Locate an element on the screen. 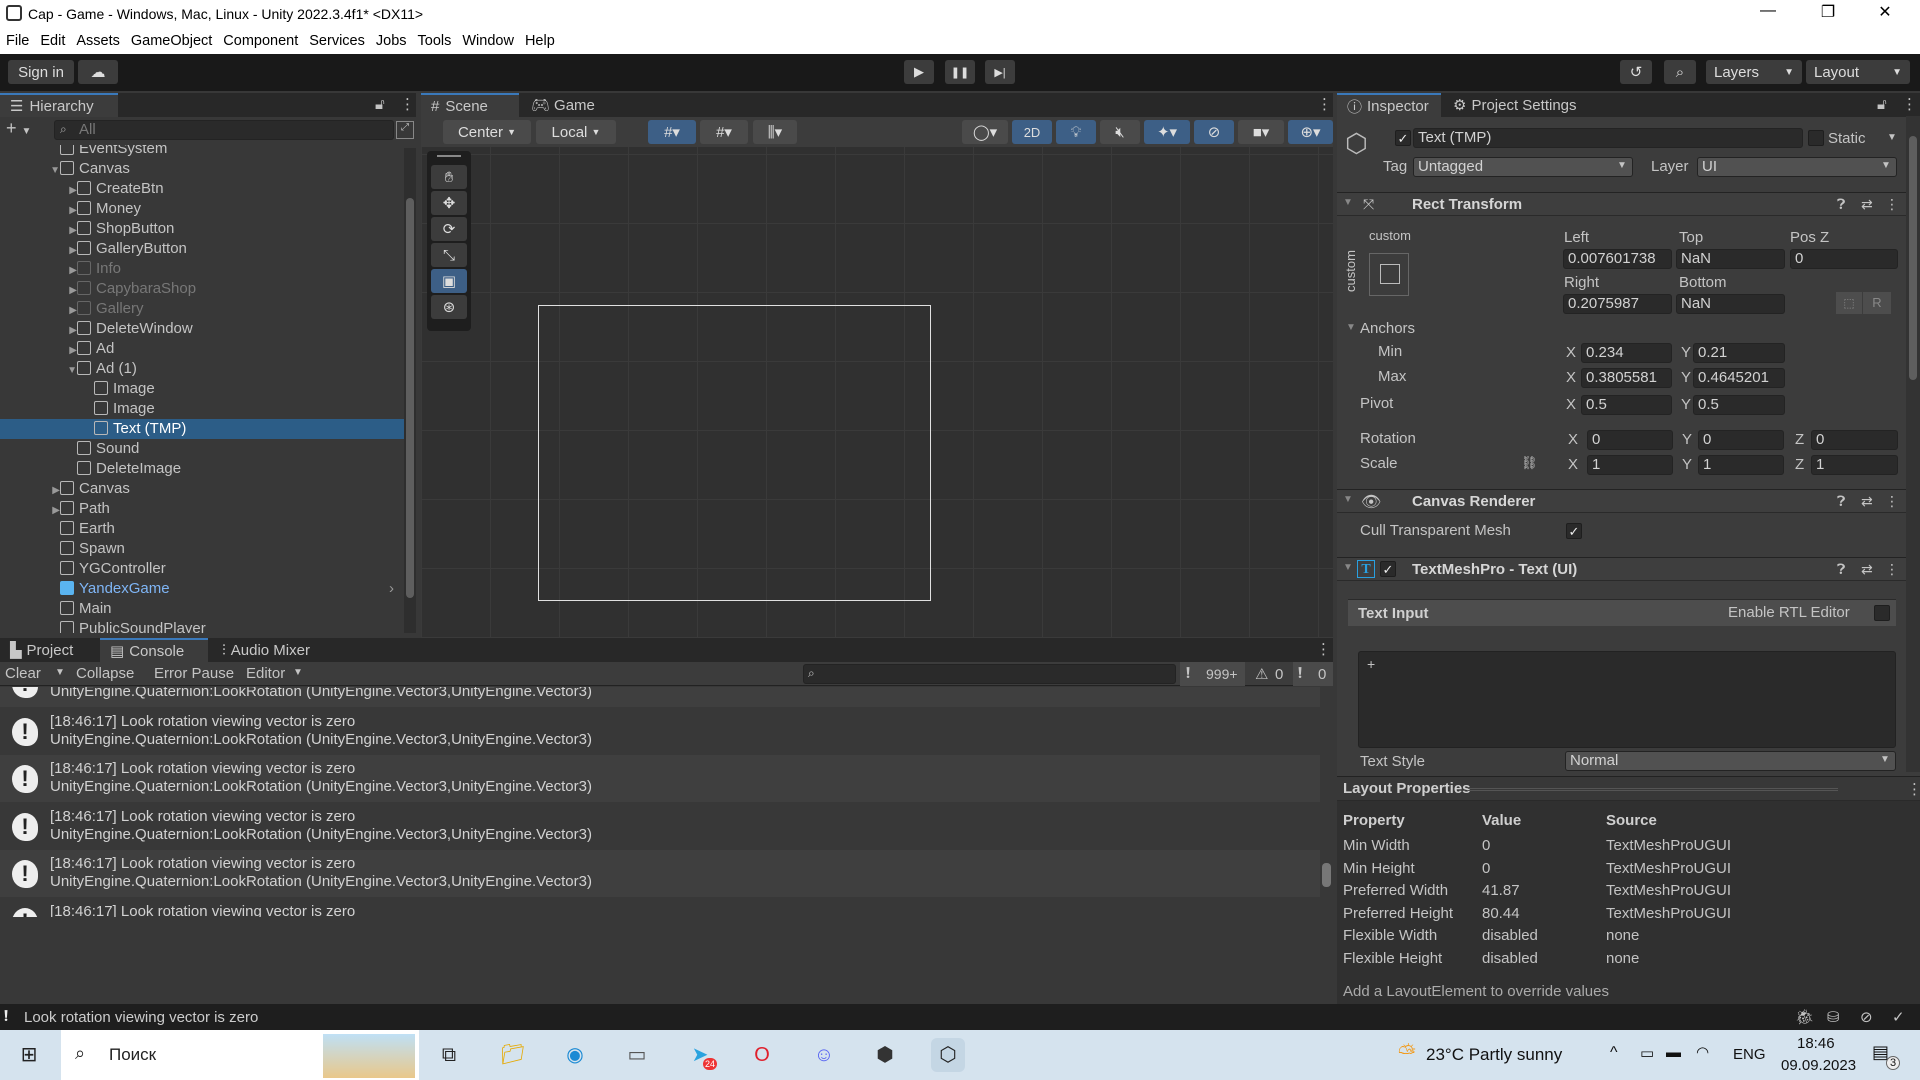  pivot-dropdown: Center ▼ is located at coordinates (487, 132).